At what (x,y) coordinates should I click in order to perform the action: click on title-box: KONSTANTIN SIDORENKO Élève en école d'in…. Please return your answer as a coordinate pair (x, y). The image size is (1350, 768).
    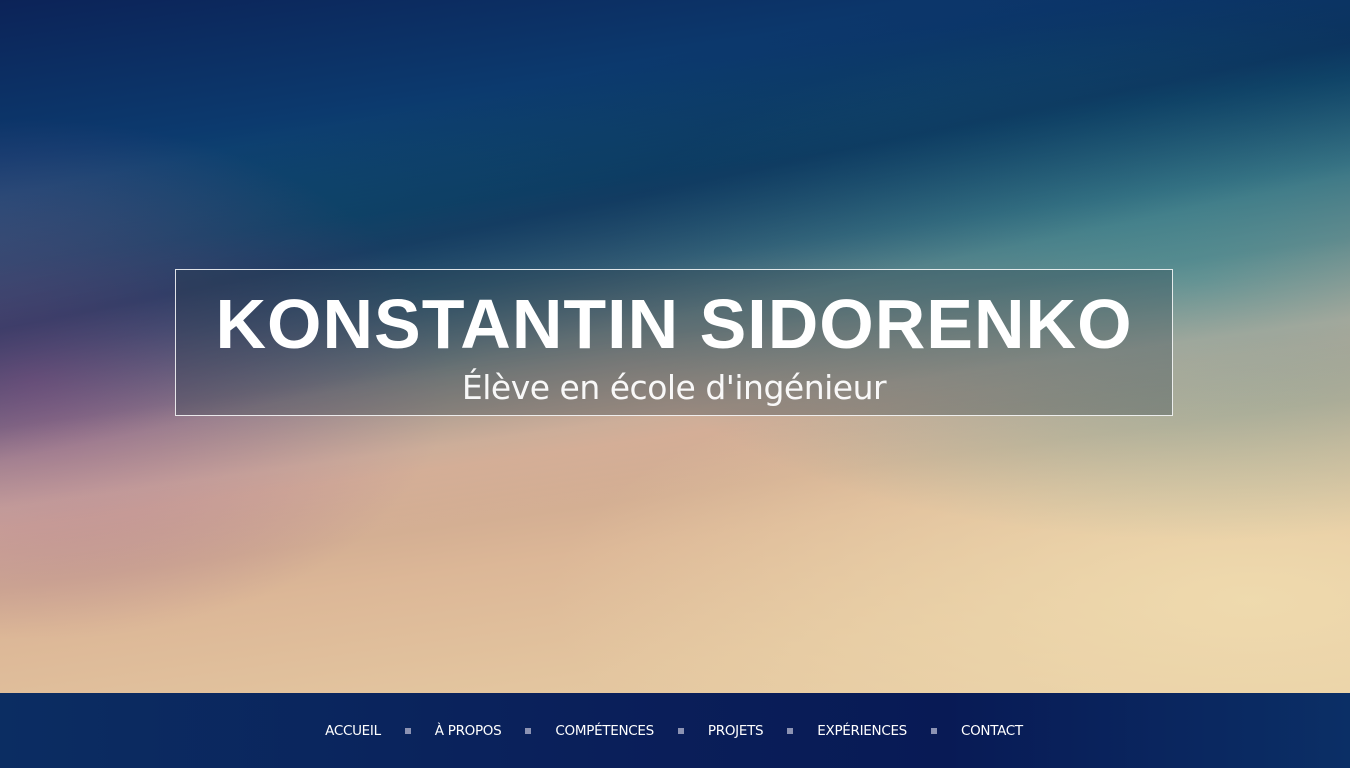
    Looking at the image, I should click on (674, 342).